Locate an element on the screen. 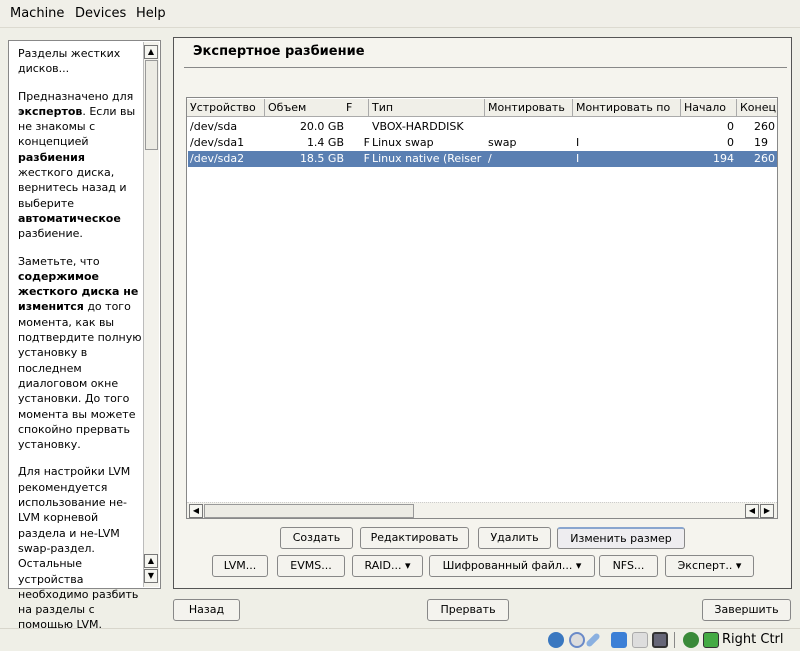  help-scrollbar: ▲ ▲ ▼ is located at coordinates (151, 314).